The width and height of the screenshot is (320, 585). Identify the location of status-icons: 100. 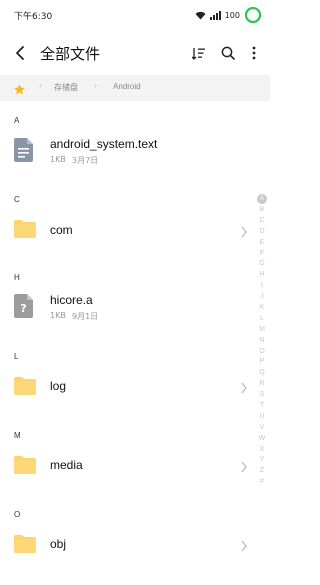
(228, 15).